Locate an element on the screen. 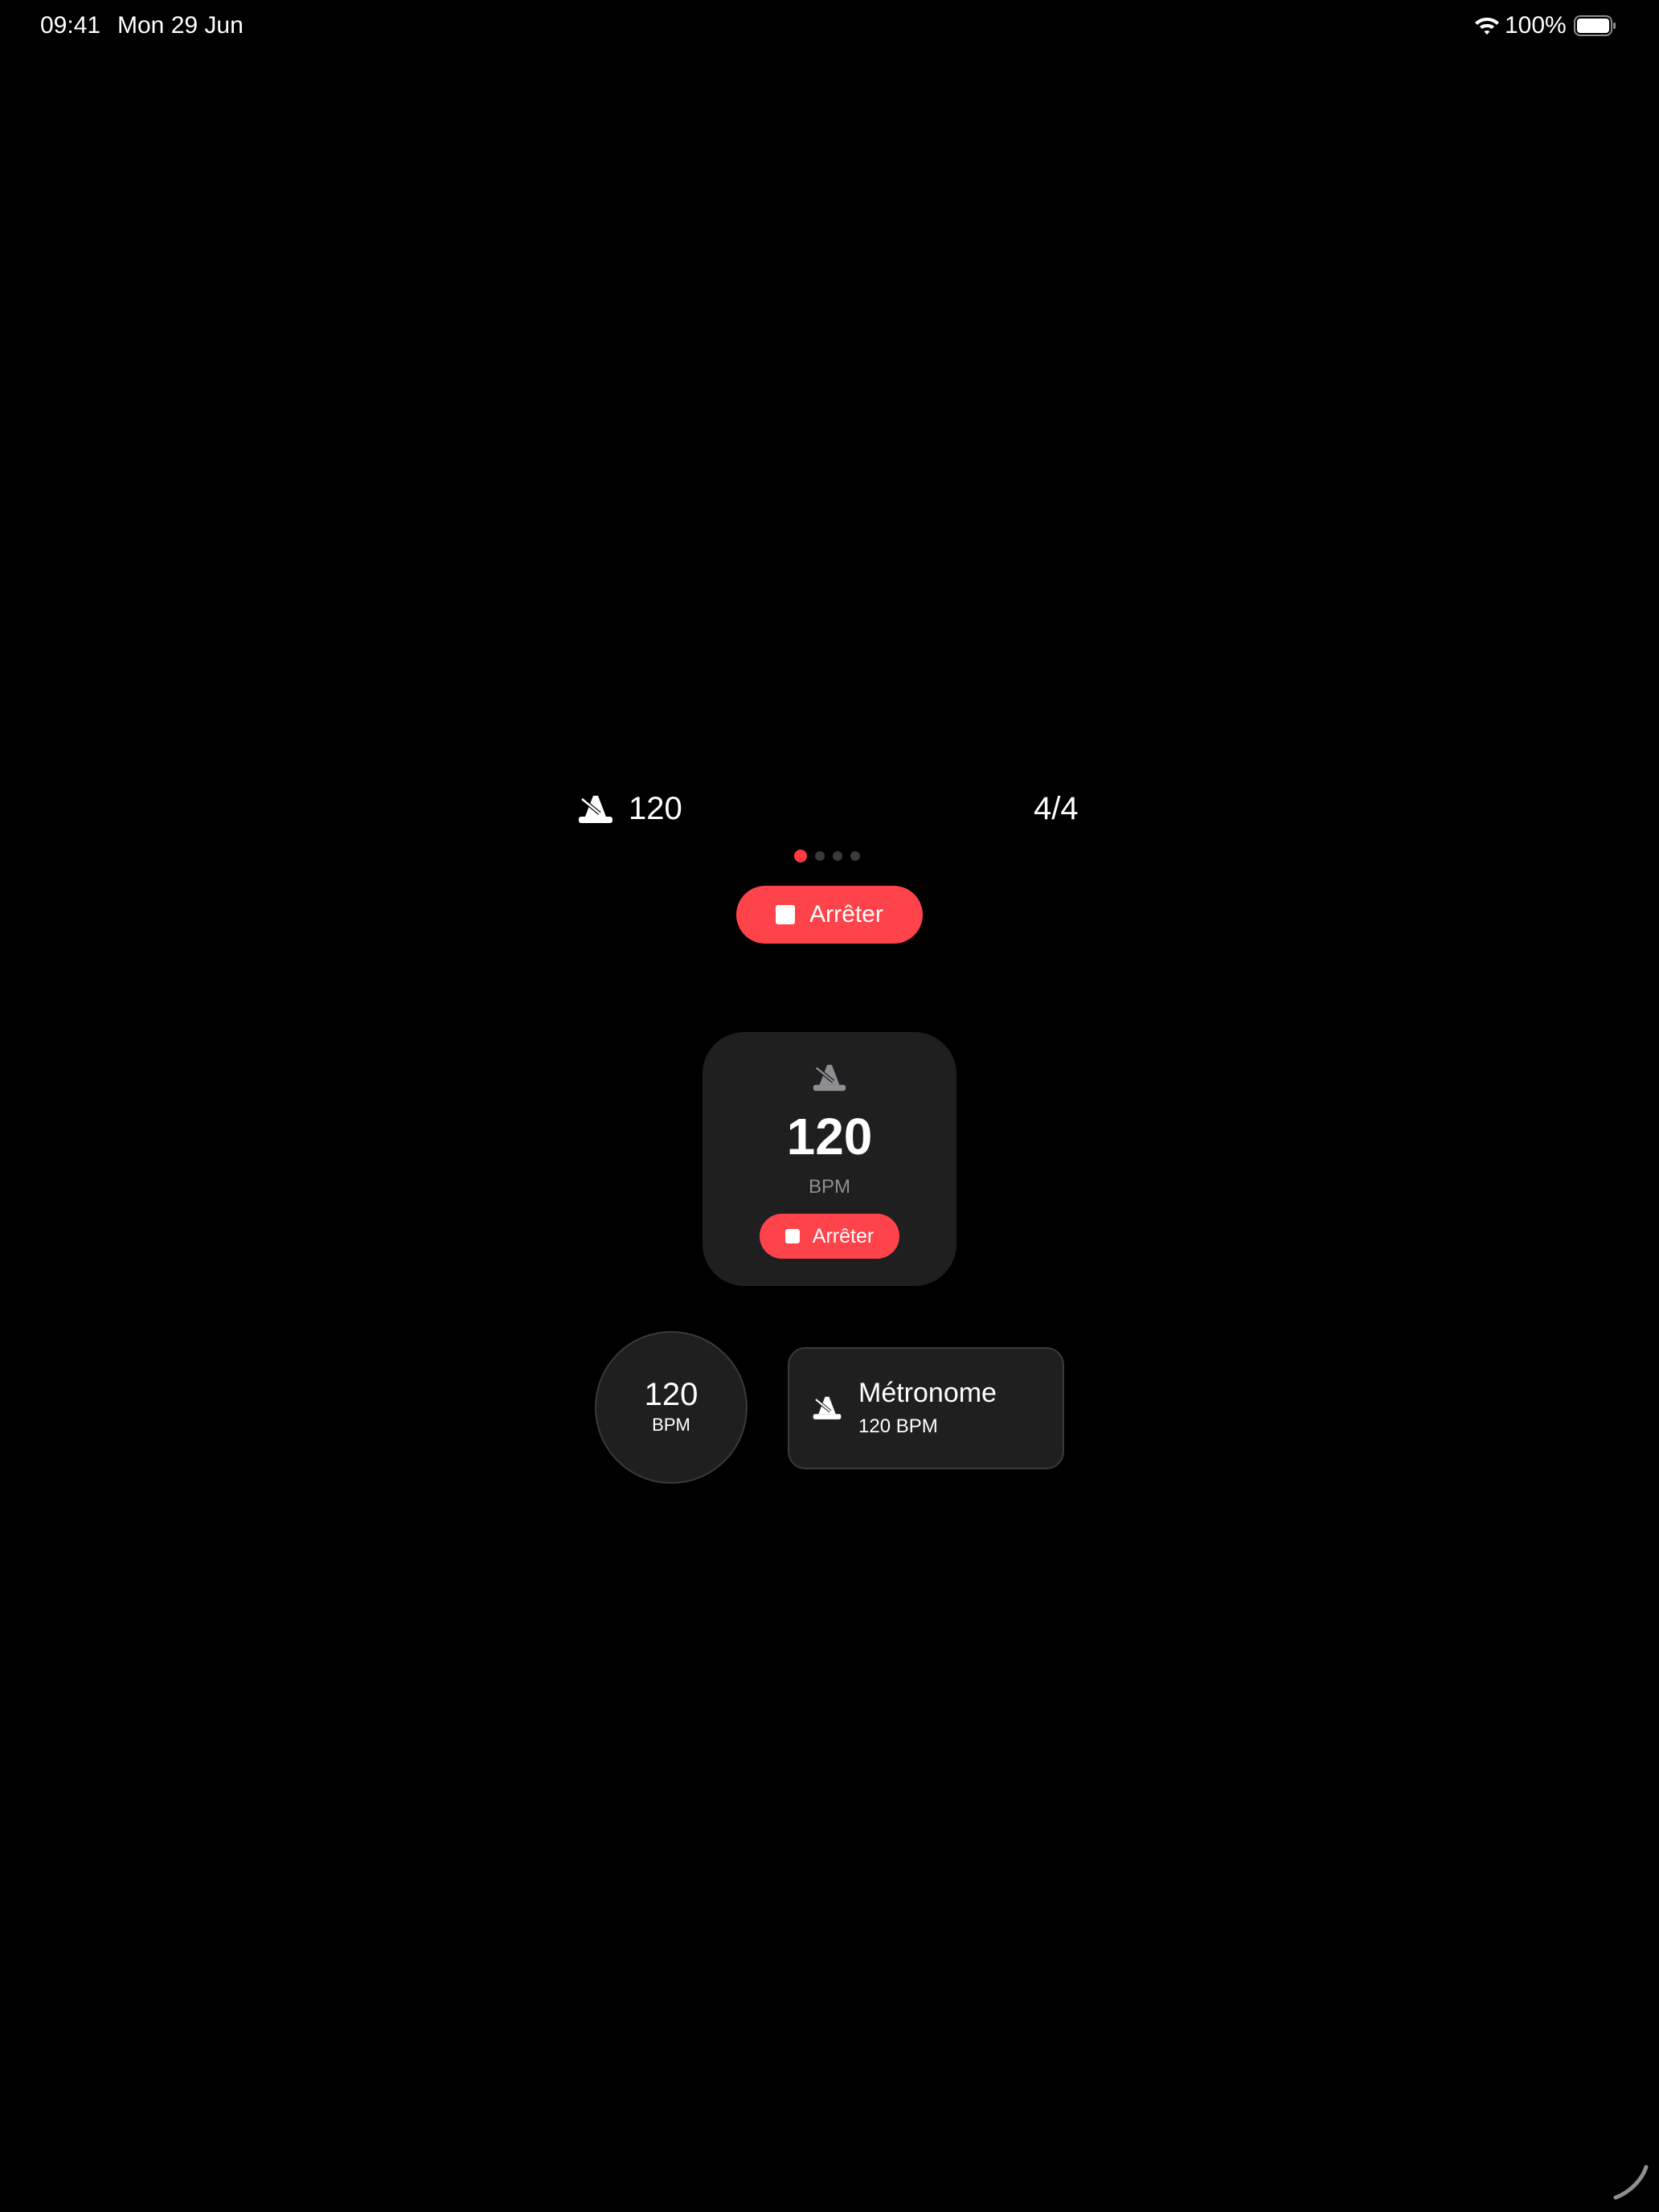 This screenshot has height=2212, width=1659. bpm-value: 120 is located at coordinates (655, 808).